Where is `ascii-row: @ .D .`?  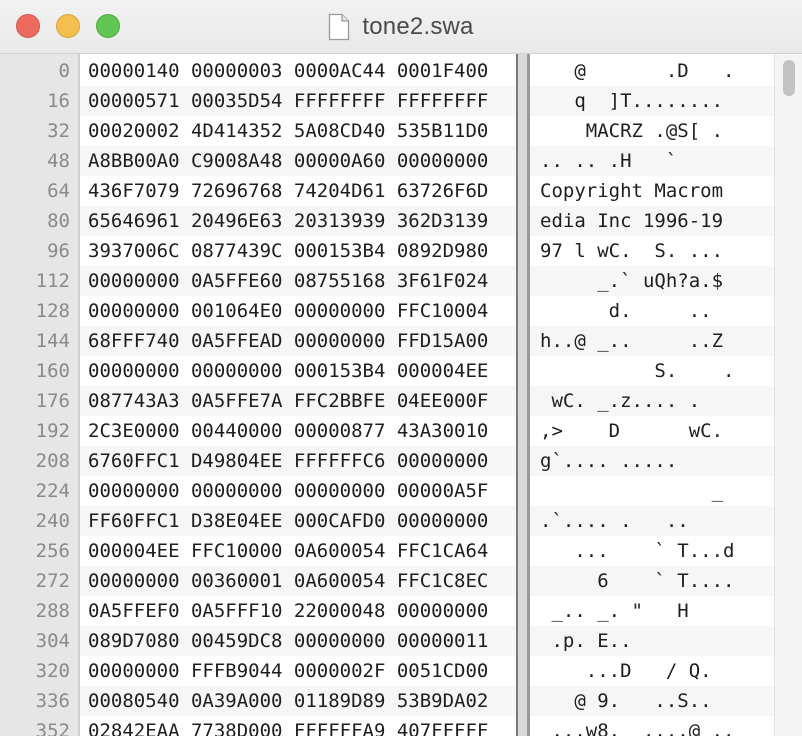 ascii-row: @ .D . is located at coordinates (637, 71).